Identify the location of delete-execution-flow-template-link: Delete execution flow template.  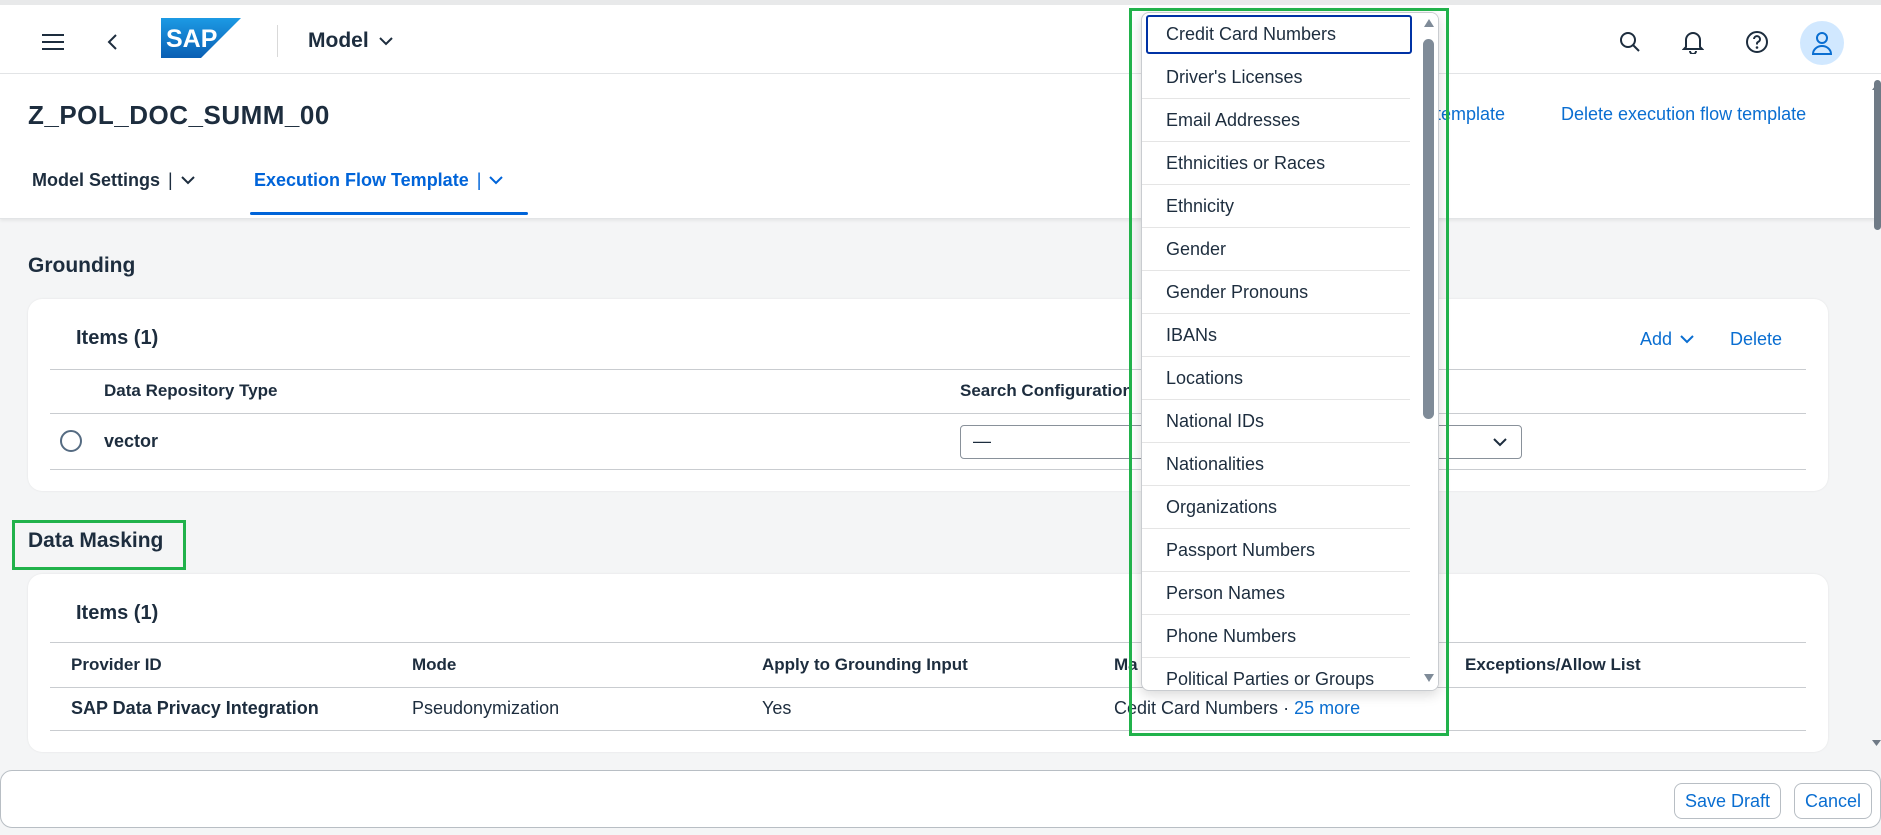
(1683, 114).